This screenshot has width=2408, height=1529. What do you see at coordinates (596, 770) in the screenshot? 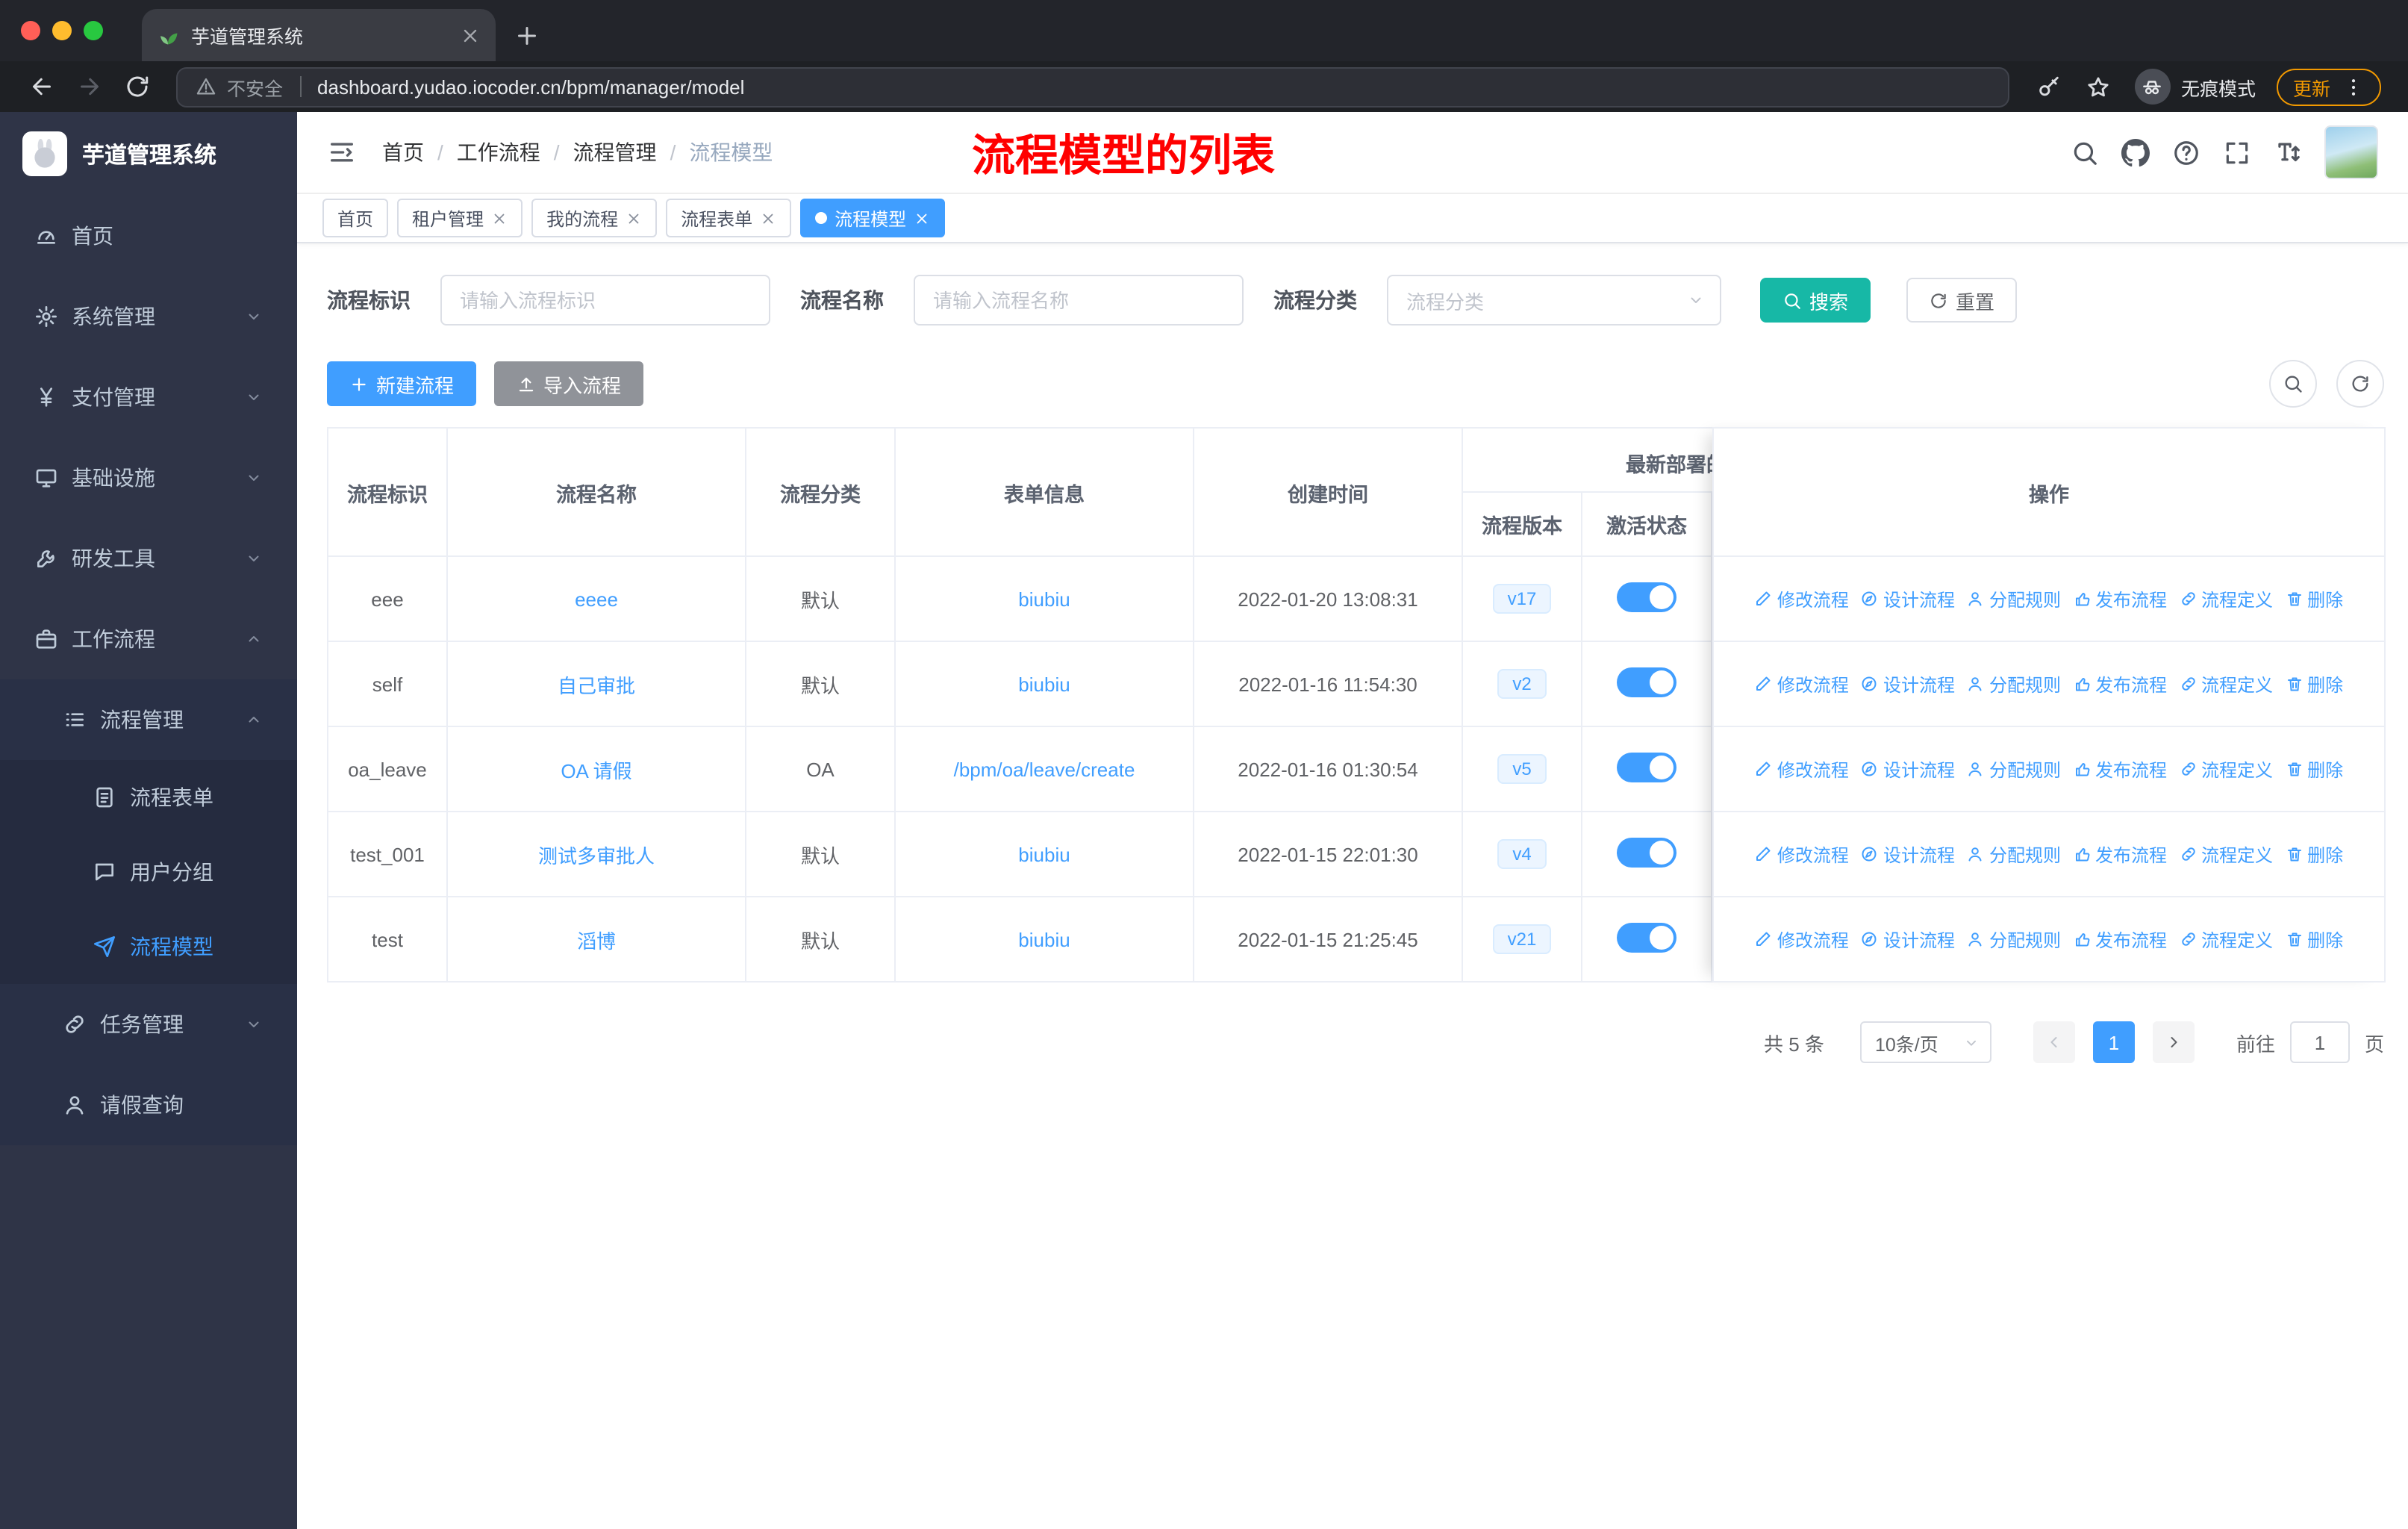
I see `process-name-link: OA 请假` at bounding box center [596, 770].